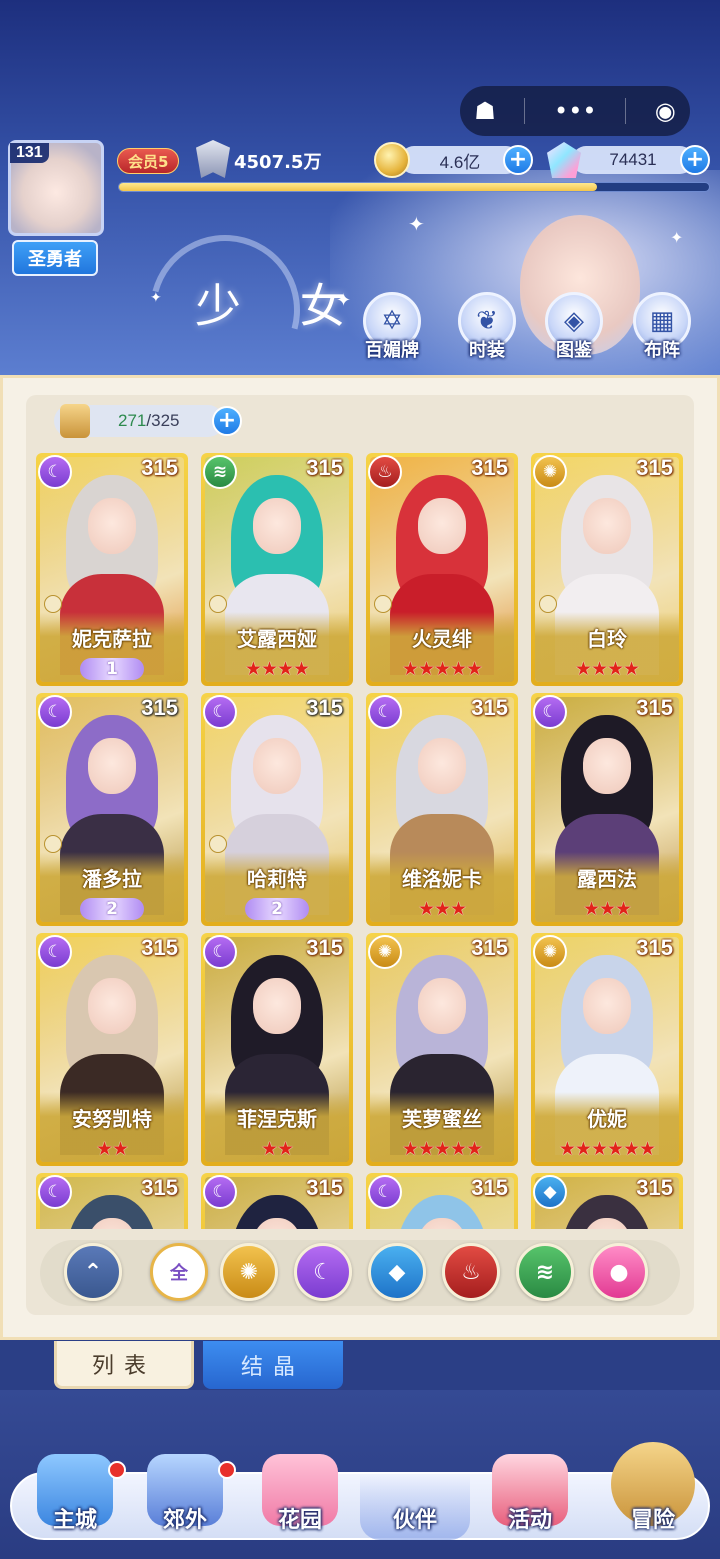 This screenshot has width=720, height=1559. What do you see at coordinates (415, 1506) in the screenshot?
I see `nav-3: 伙伴` at bounding box center [415, 1506].